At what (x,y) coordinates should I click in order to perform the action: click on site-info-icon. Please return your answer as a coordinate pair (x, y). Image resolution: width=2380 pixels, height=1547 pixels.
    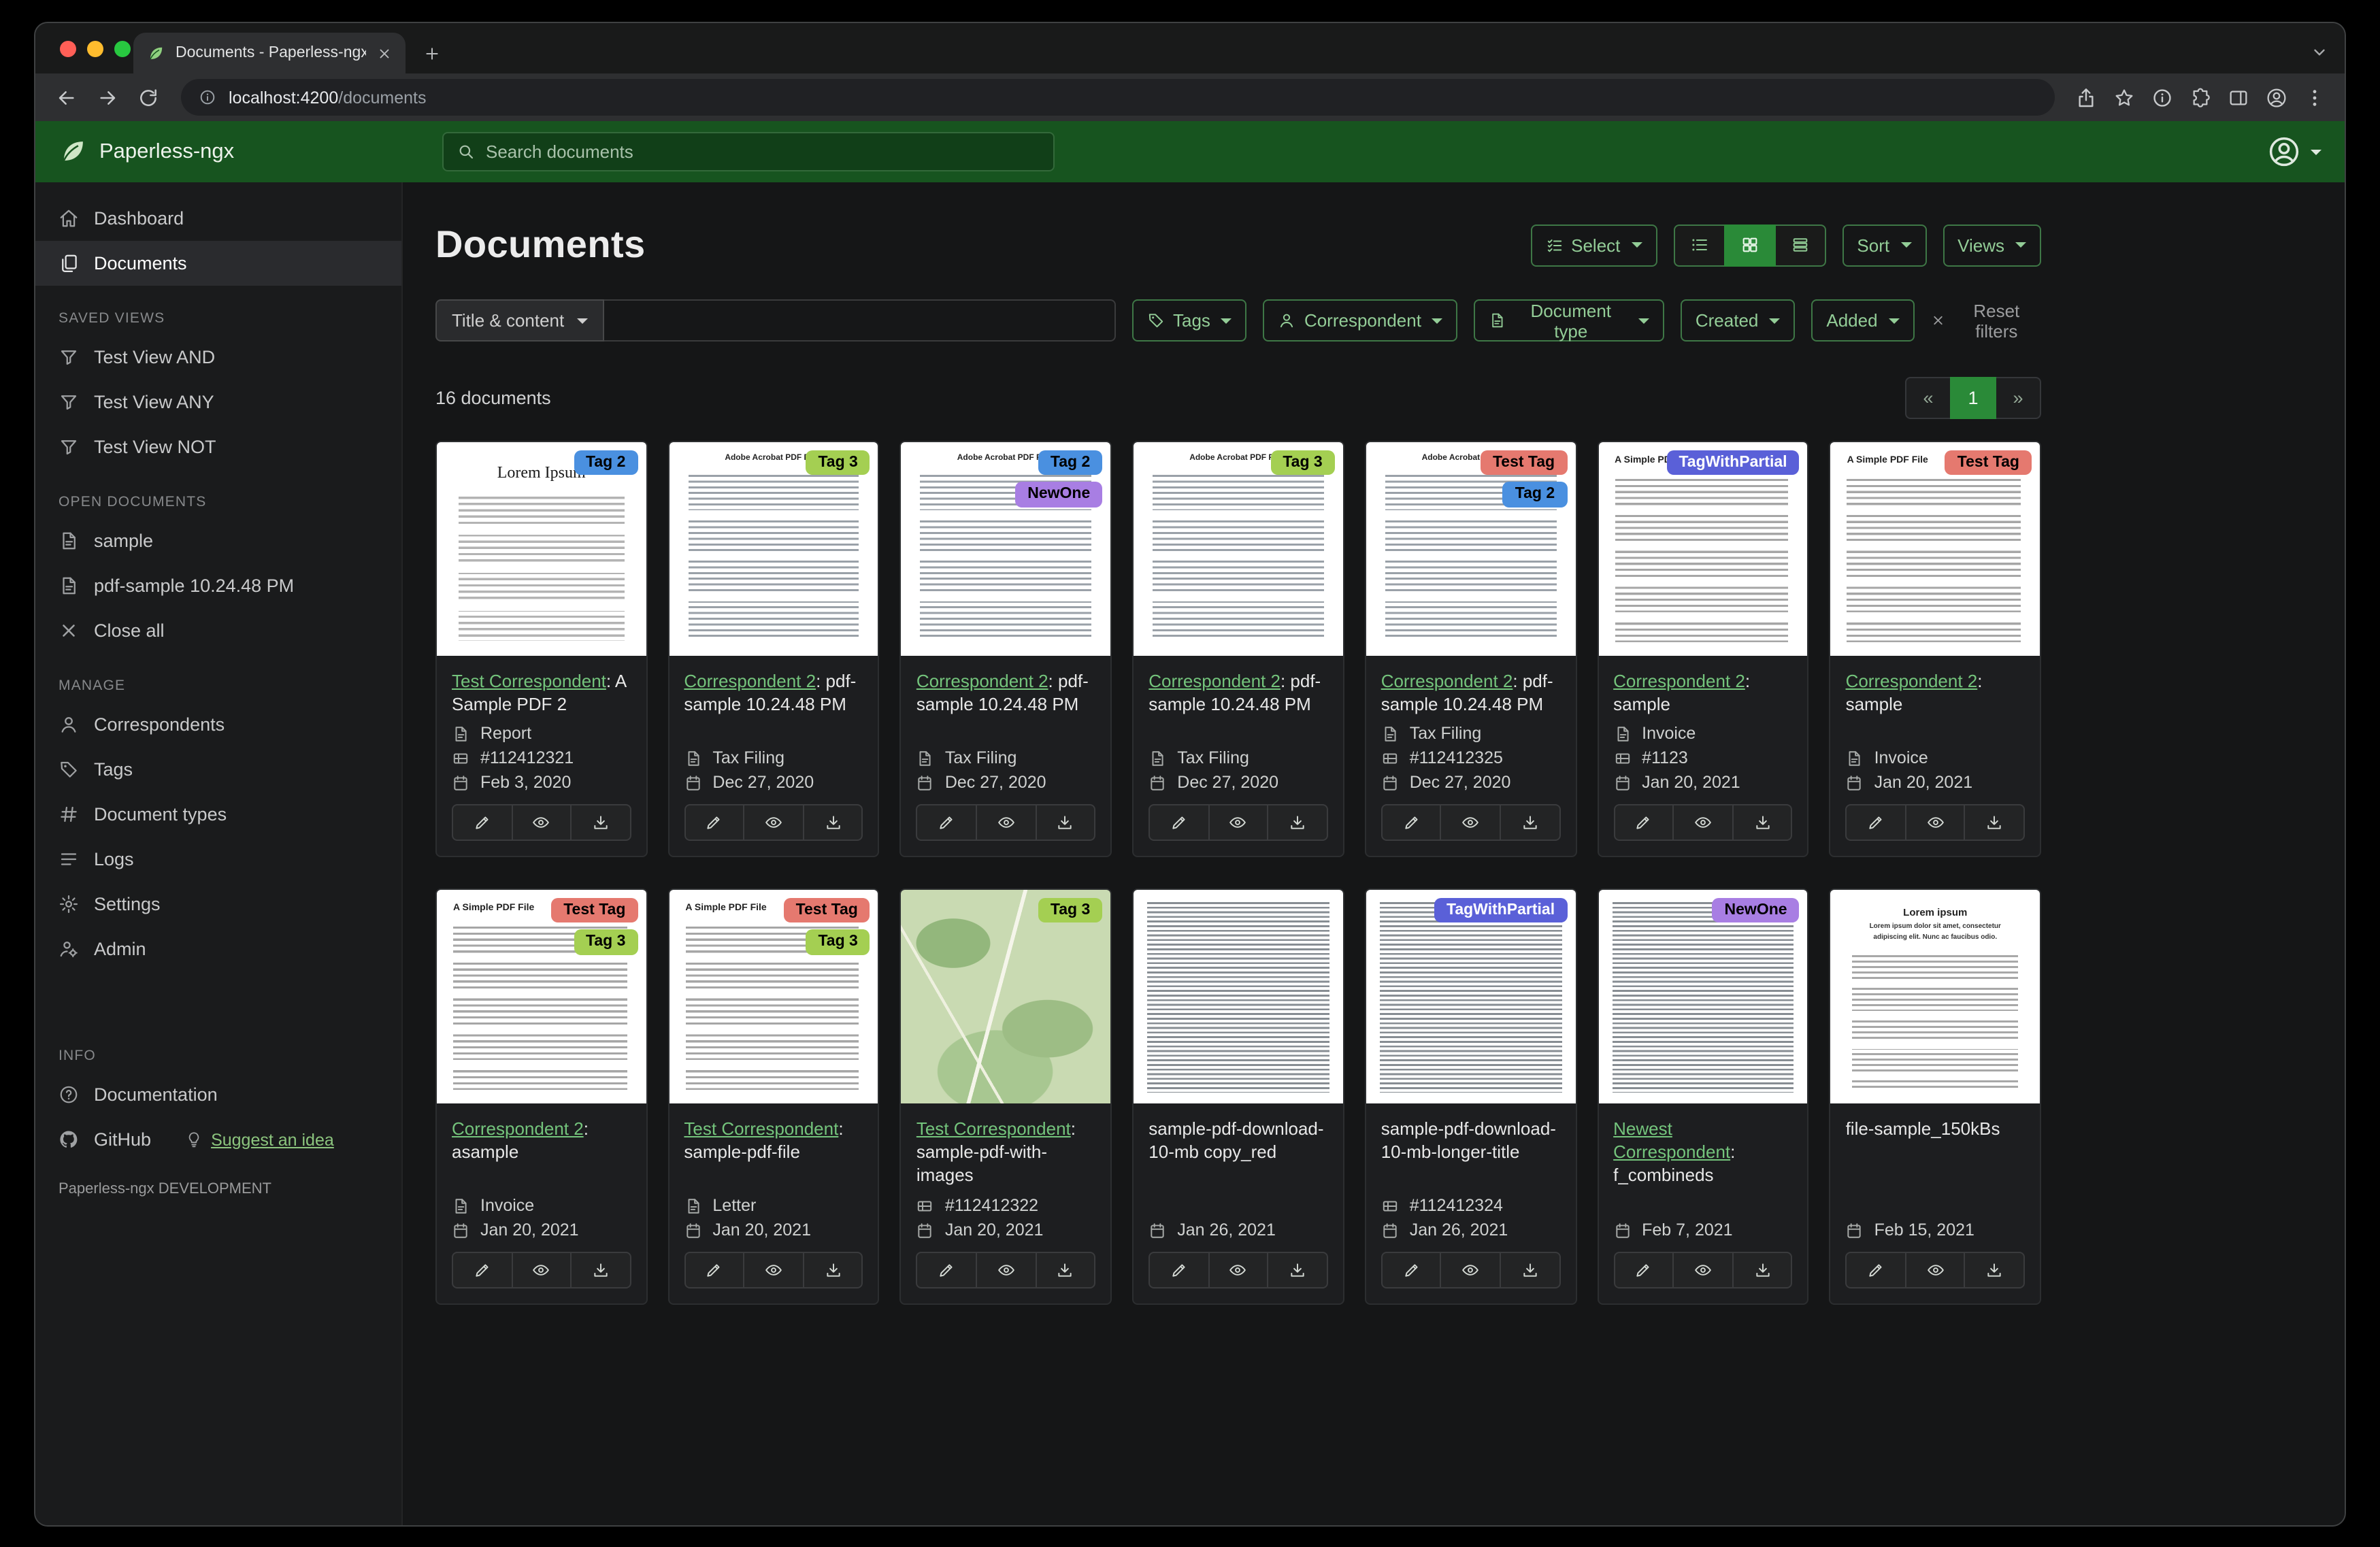
    Looking at the image, I should click on (208, 97).